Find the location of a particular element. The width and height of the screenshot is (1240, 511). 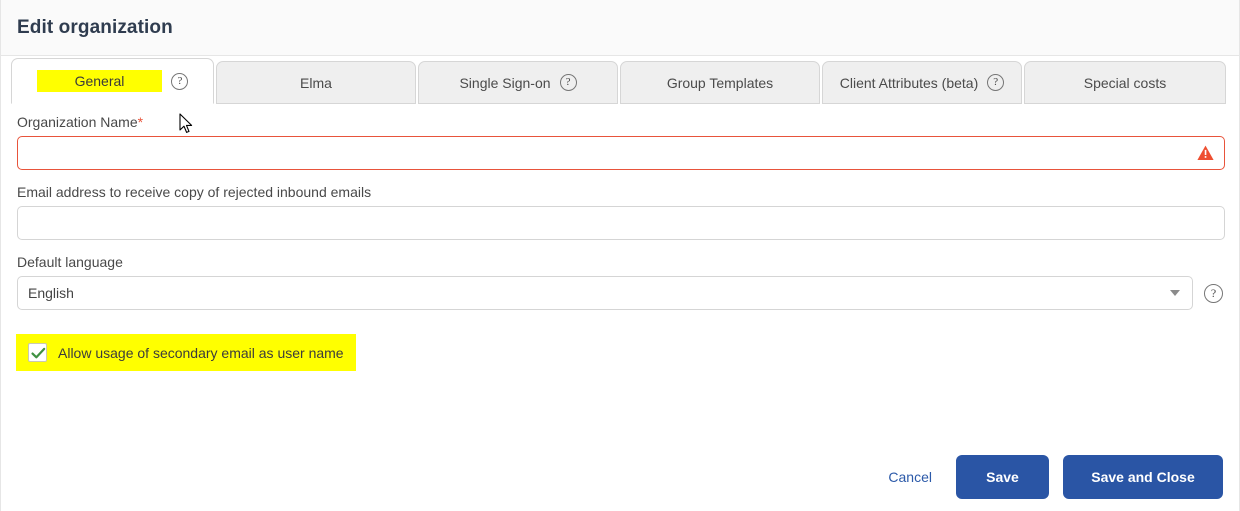

default-language-row: English ? is located at coordinates (620, 293).